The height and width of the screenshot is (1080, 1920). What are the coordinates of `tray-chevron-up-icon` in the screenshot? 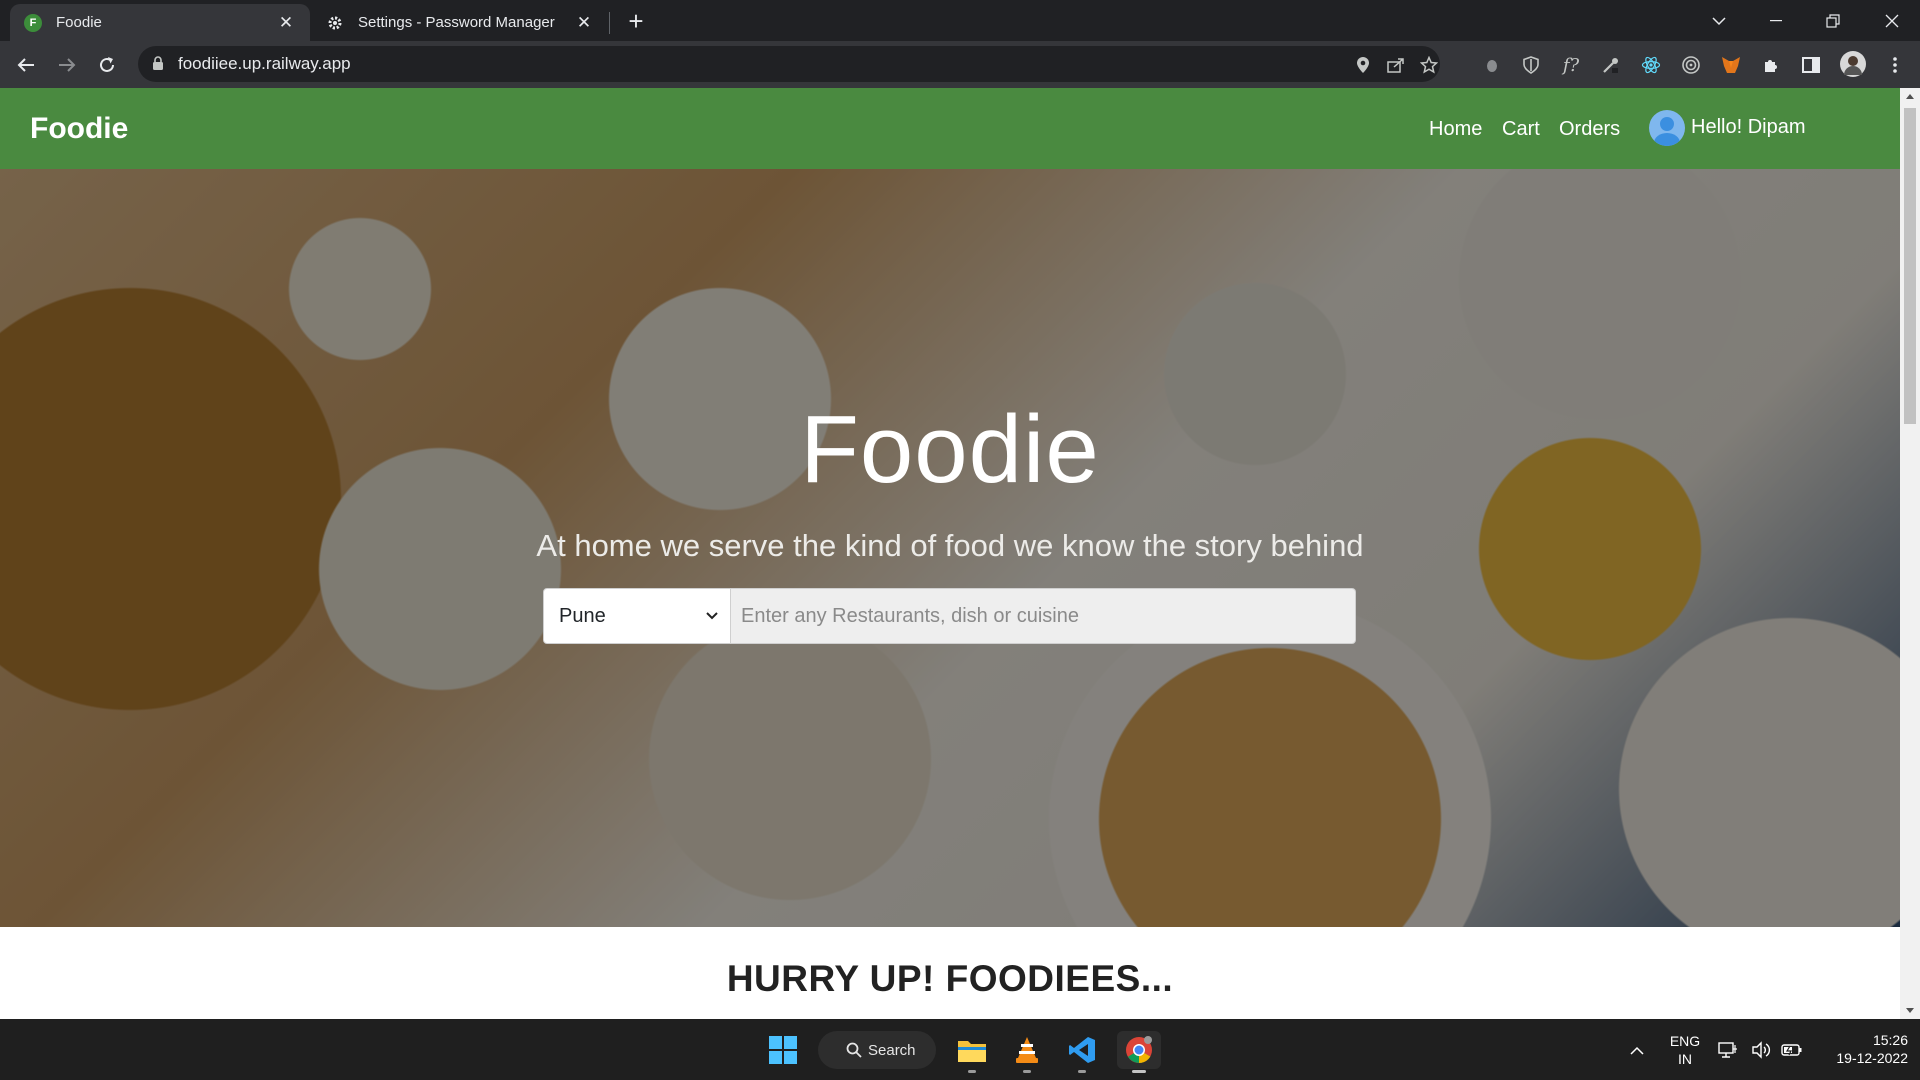 It's located at (1637, 1050).